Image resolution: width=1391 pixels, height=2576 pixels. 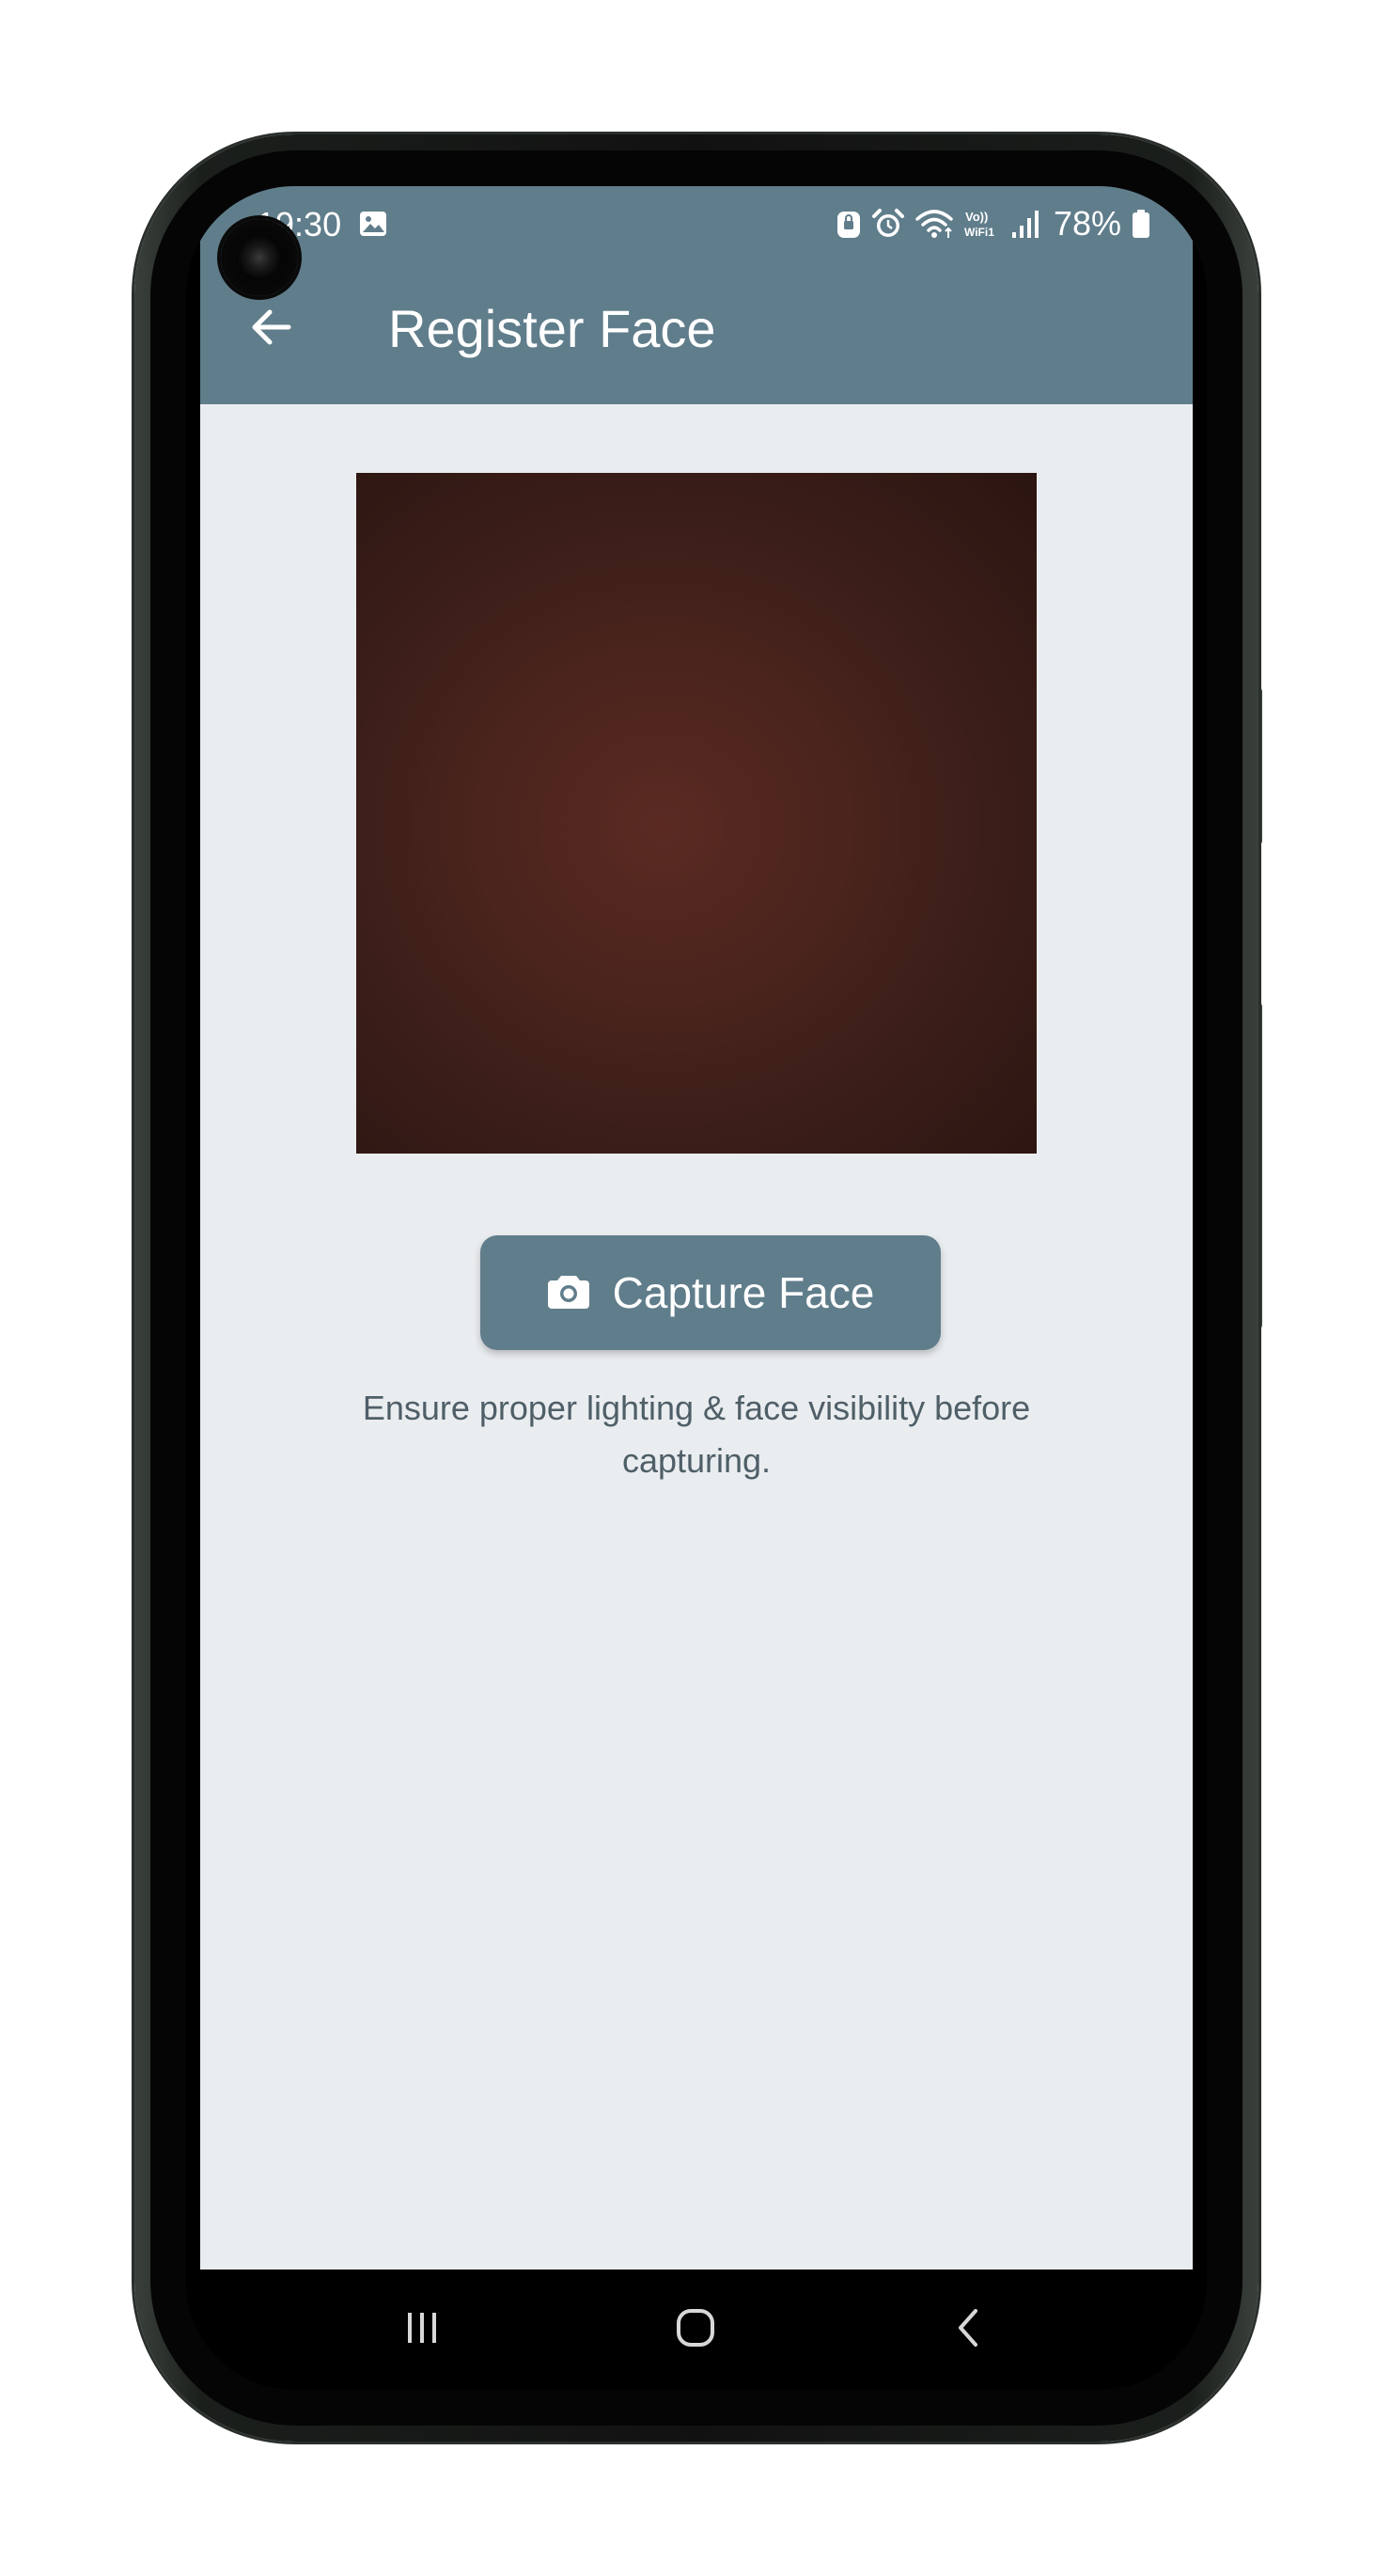 I want to click on volte-wifi-icon: Vo)) WiFi1, so click(x=982, y=224).